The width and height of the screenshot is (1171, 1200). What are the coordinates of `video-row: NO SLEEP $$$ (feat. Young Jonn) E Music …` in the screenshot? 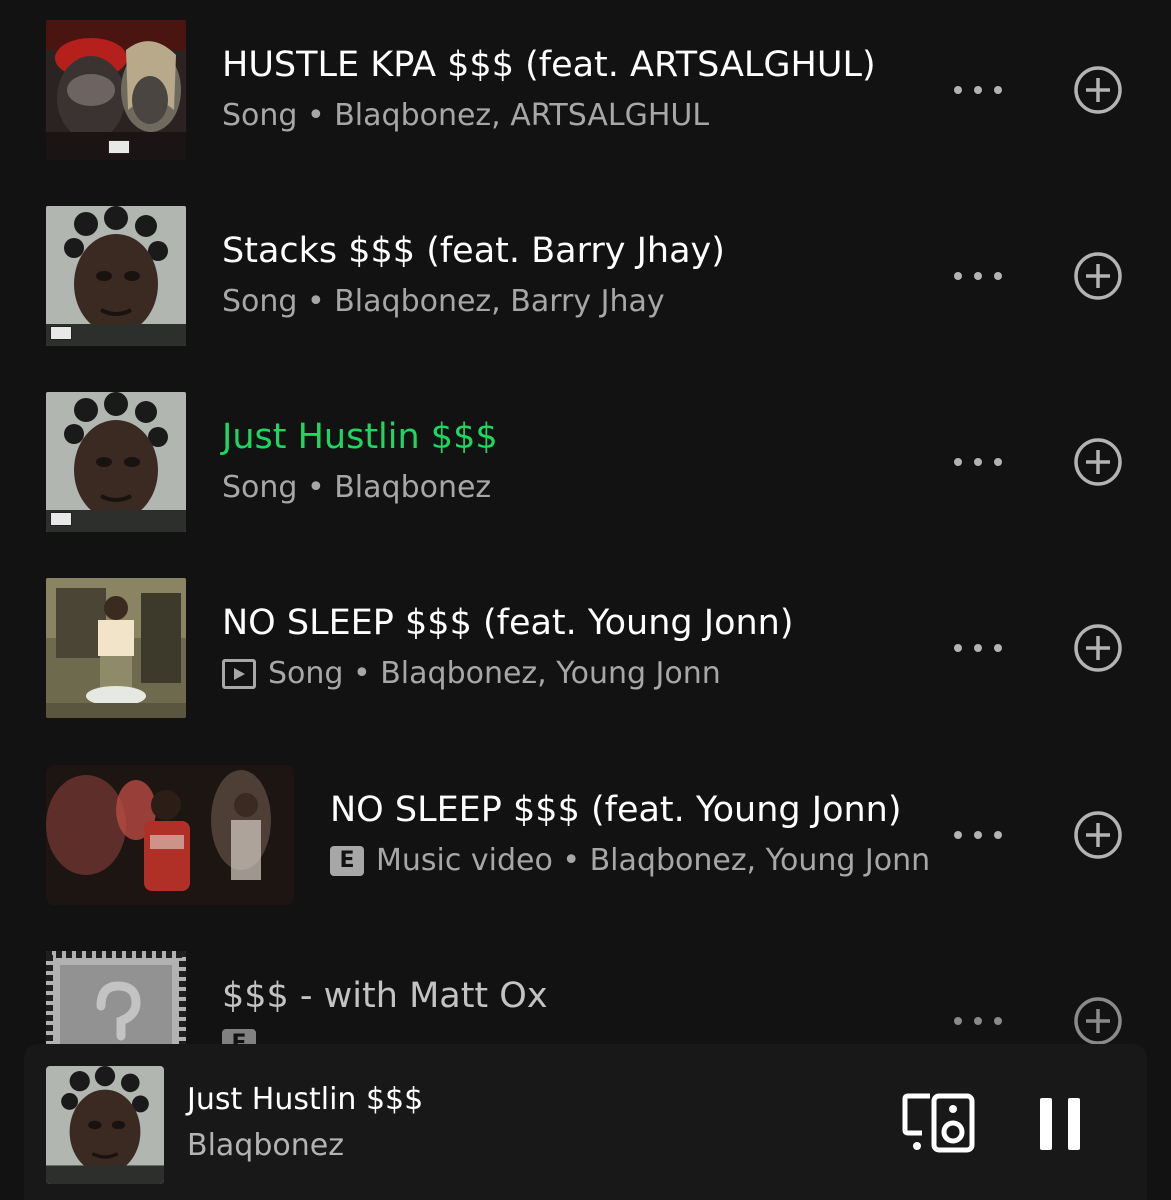 It's located at (585, 835).